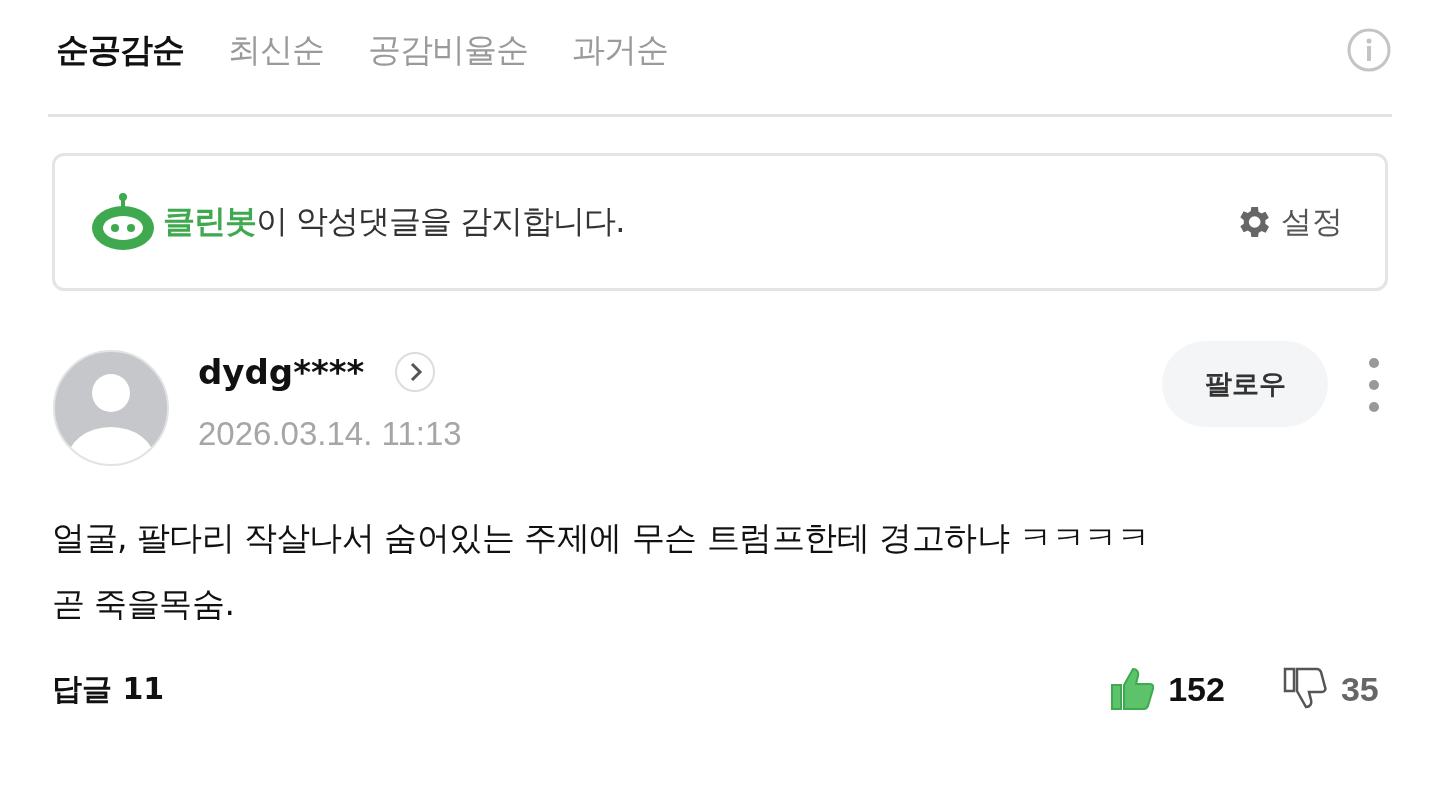 This screenshot has height=786, width=1440. What do you see at coordinates (108, 689) in the screenshot?
I see `replies-button: 답글 11` at bounding box center [108, 689].